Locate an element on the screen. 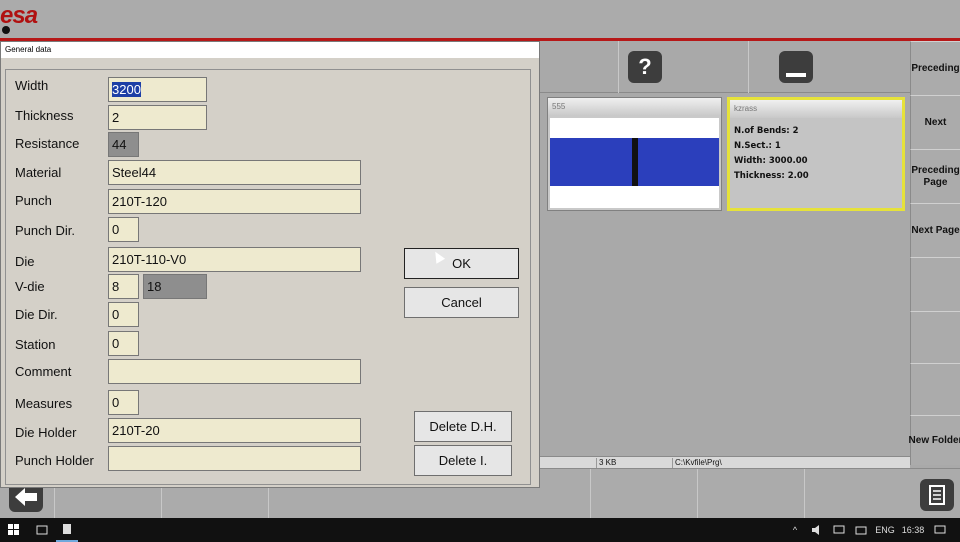 The width and height of the screenshot is (960, 542). punch-label: Punch is located at coordinates (33, 200).